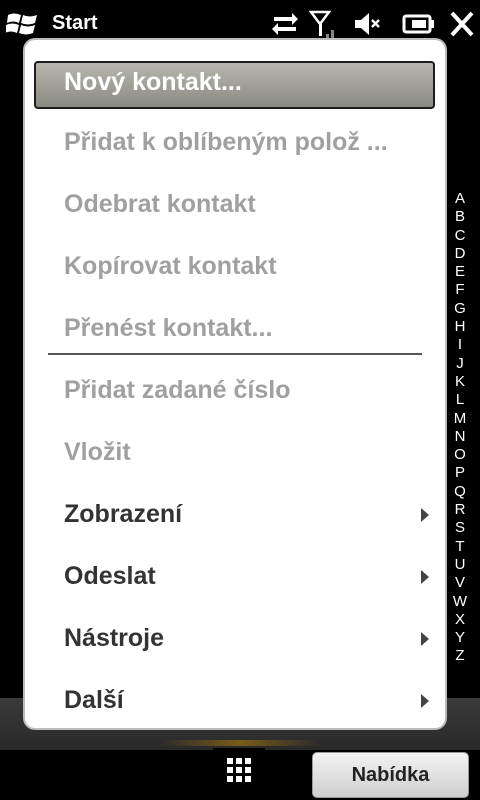  What do you see at coordinates (460, 473) in the screenshot?
I see `alphabet-letter: P` at bounding box center [460, 473].